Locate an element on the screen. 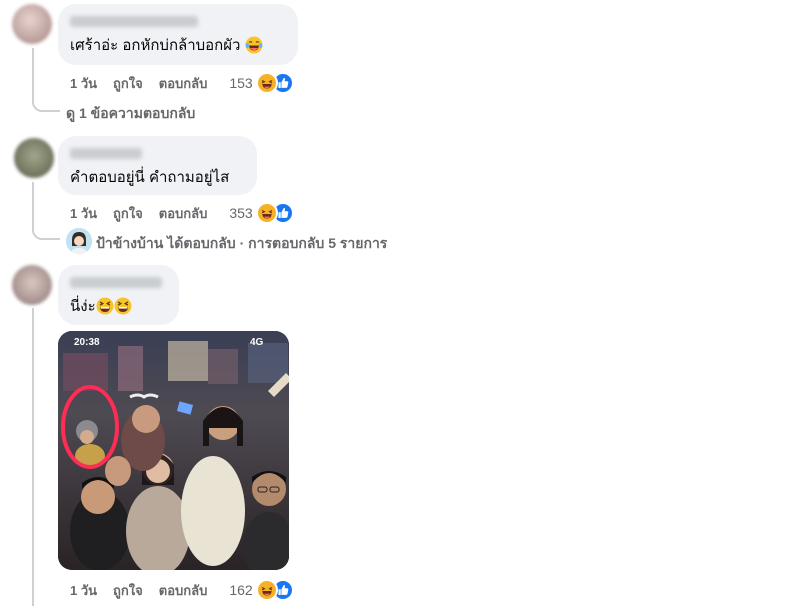 The height and width of the screenshot is (606, 800). photo-status-time: 20:38 is located at coordinates (87, 342).